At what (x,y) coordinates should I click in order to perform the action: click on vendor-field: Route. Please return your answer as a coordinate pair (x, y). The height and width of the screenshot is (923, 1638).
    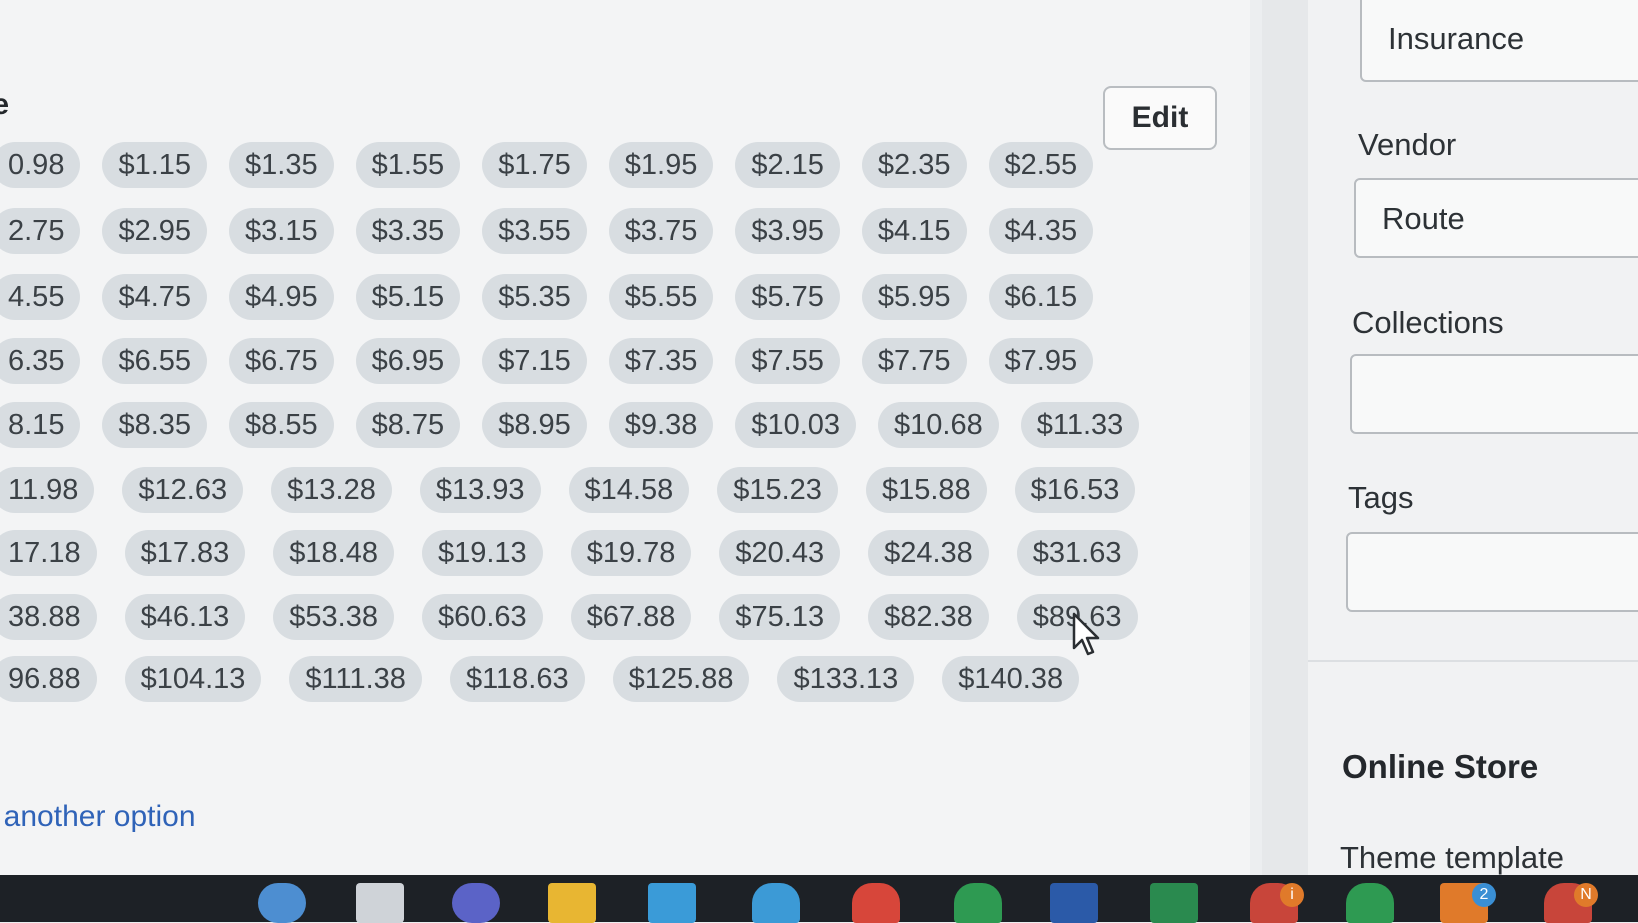
    Looking at the image, I should click on (1496, 218).